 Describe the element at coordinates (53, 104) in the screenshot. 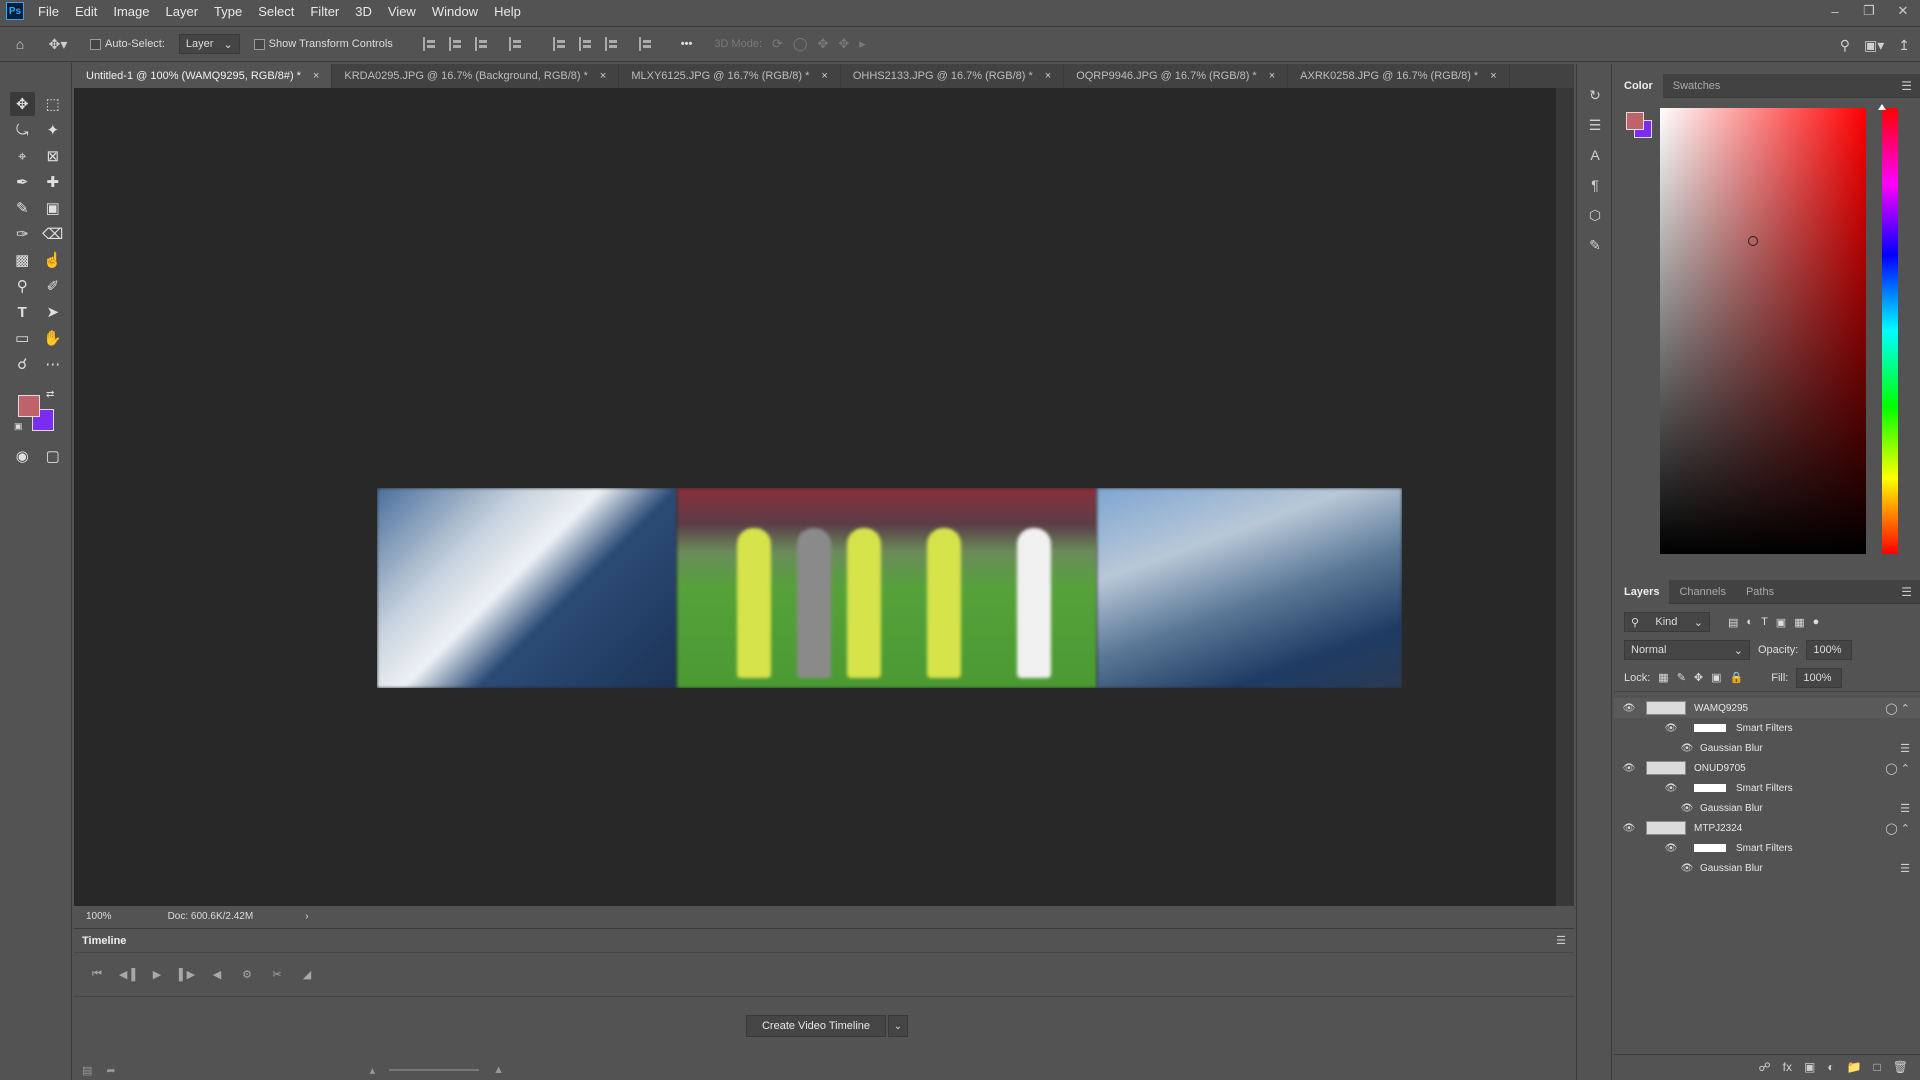

I see `marquee-tool-icon: ⬚` at that location.